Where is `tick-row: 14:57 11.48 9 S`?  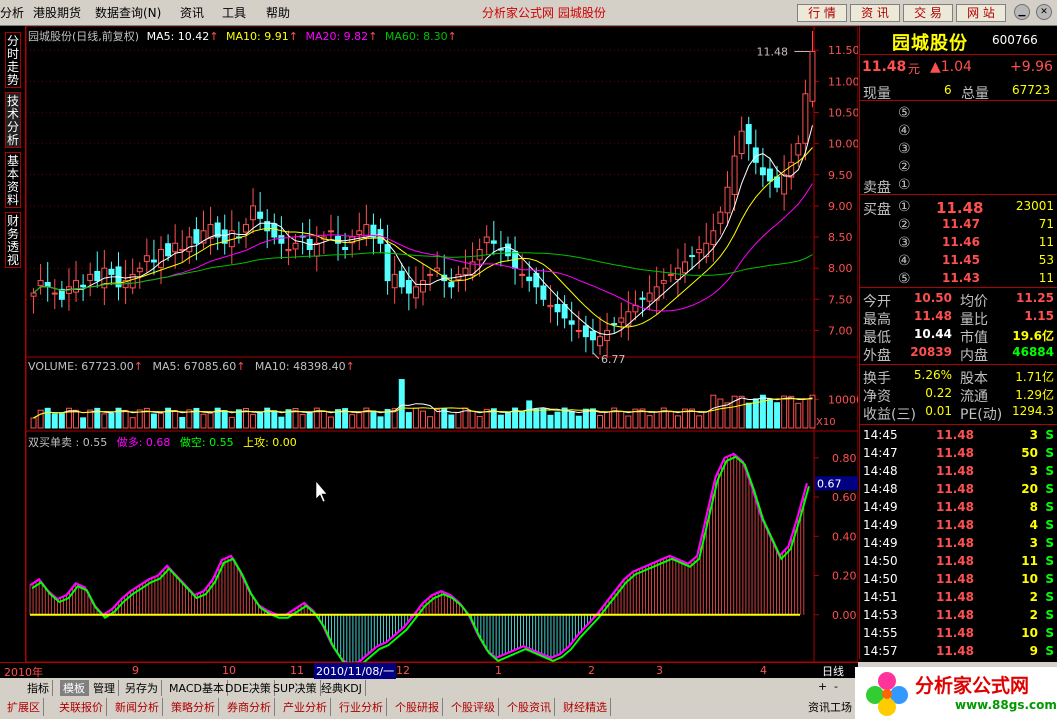 tick-row: 14:57 11.48 9 S is located at coordinates (958, 652).